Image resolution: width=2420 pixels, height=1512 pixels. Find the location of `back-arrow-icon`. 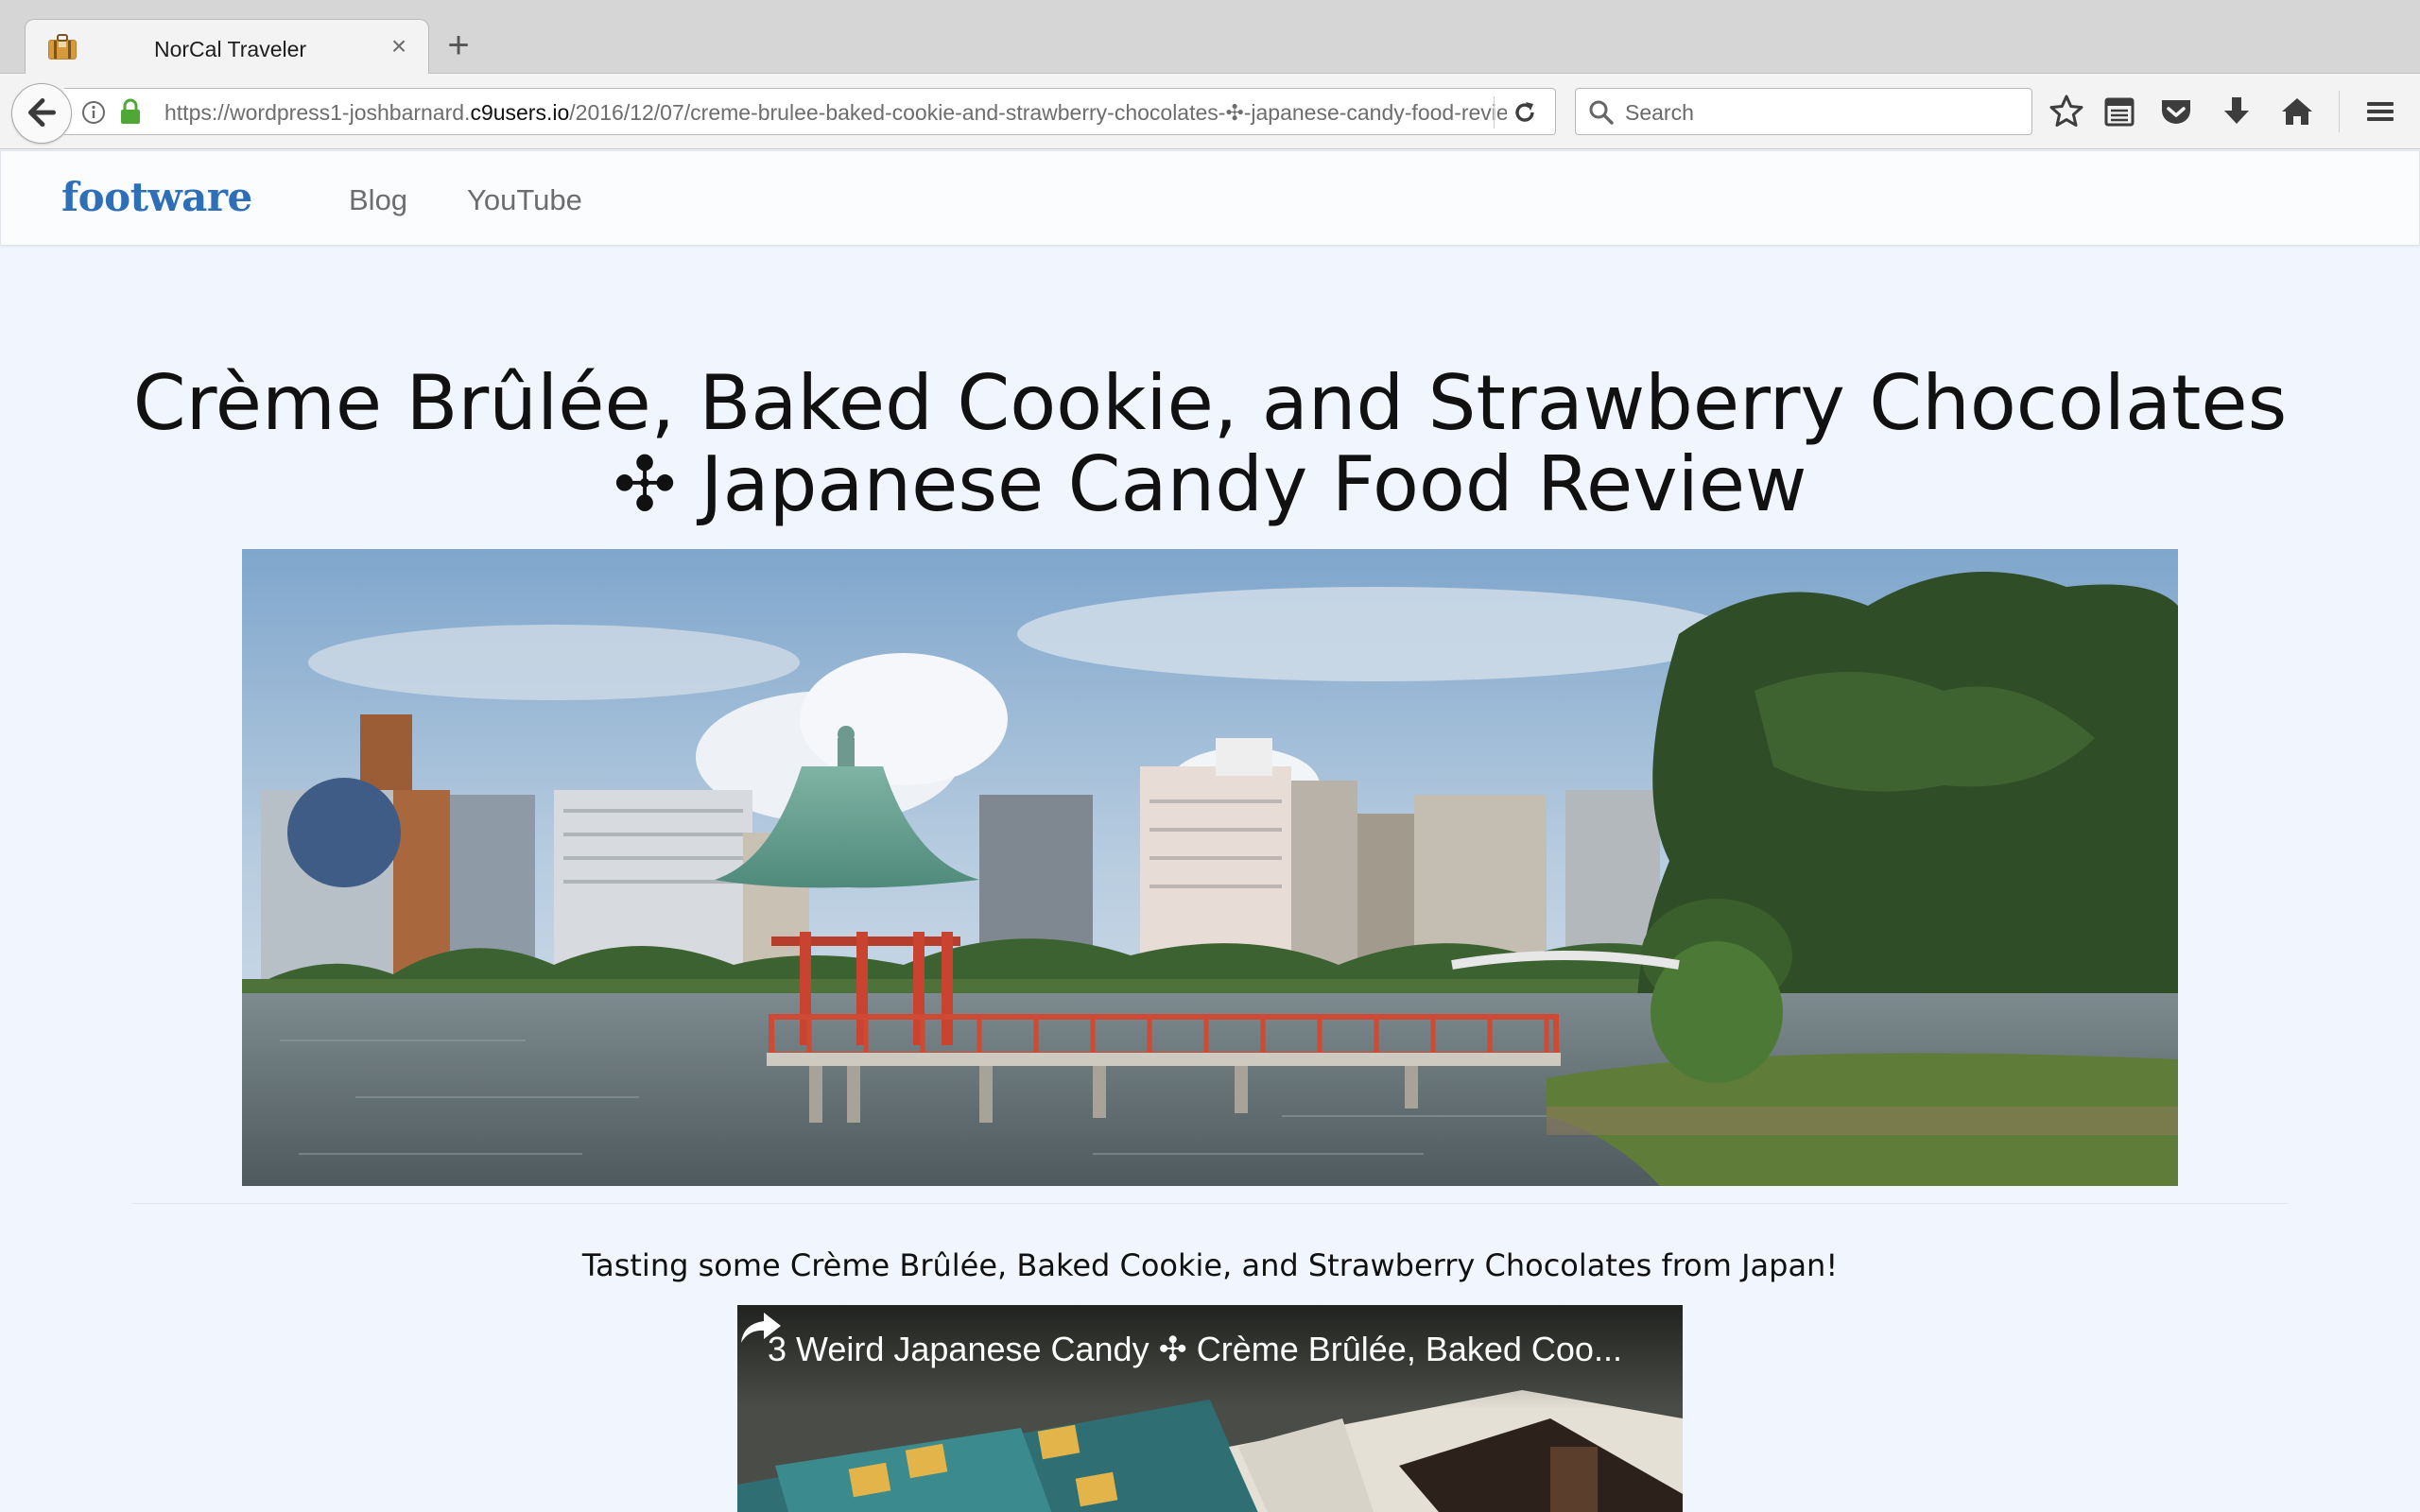

back-arrow-icon is located at coordinates (42, 113).